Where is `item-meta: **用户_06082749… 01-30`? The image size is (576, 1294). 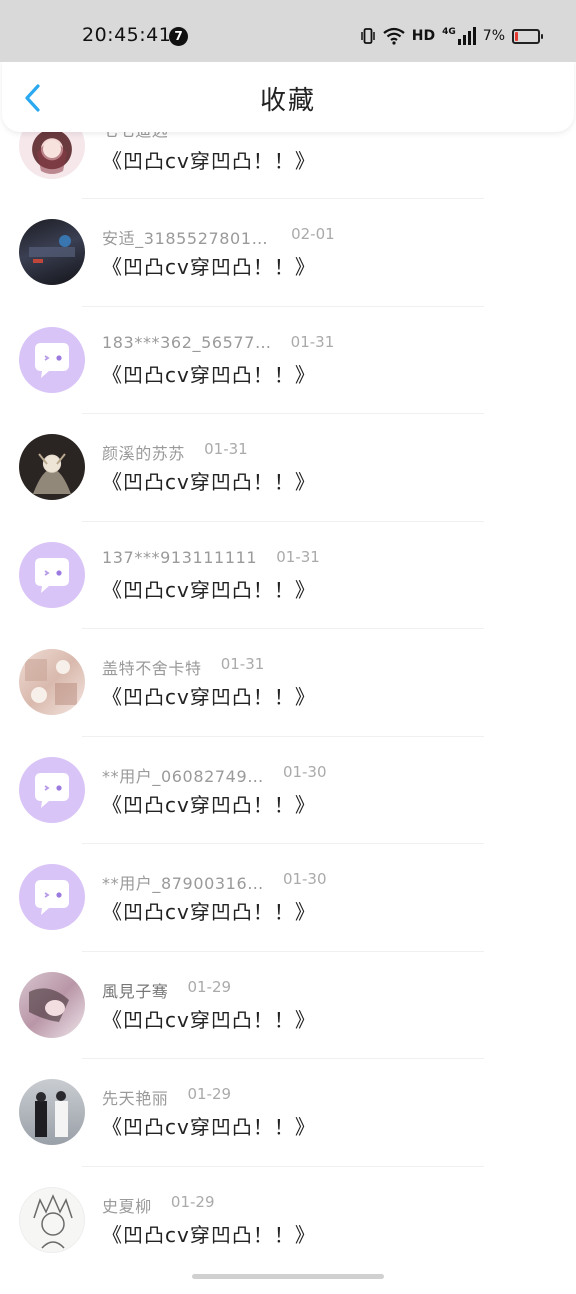
item-meta: **用户_06082749… 01-30 is located at coordinates (214, 776).